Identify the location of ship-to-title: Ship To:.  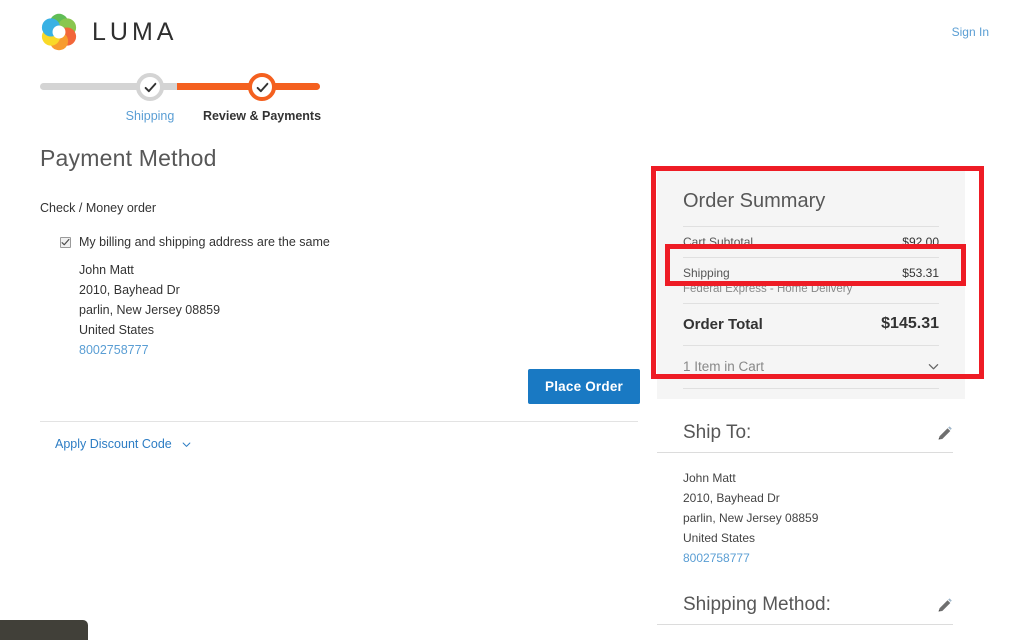
(717, 432).